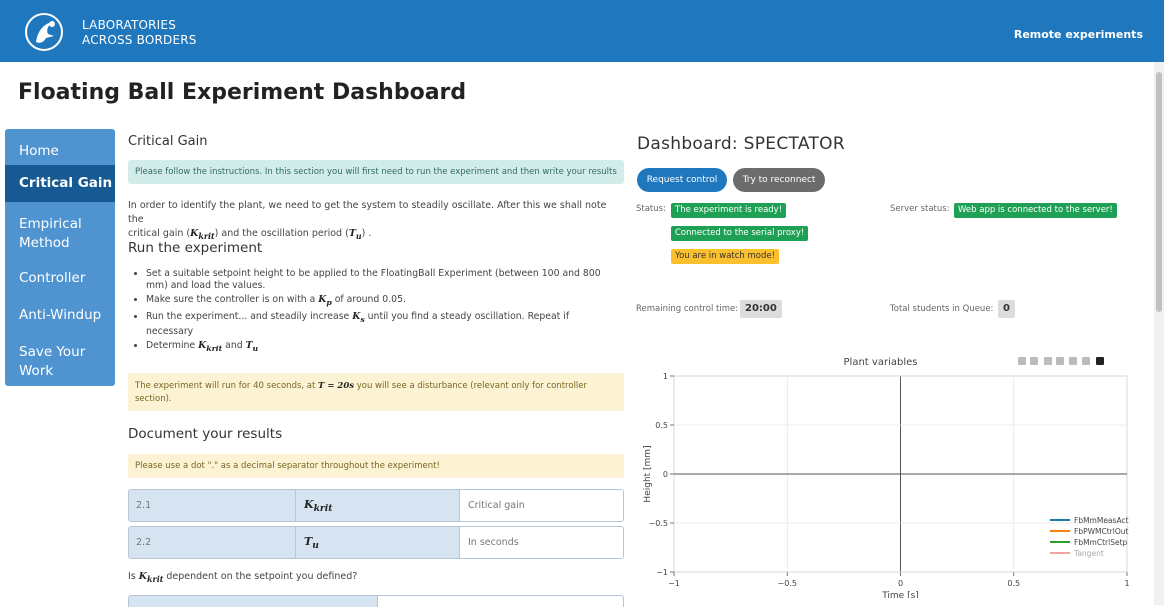 The height and width of the screenshot is (607, 1164). Describe the element at coordinates (900, 583) in the screenshot. I see `x-tick-label: 0` at that location.